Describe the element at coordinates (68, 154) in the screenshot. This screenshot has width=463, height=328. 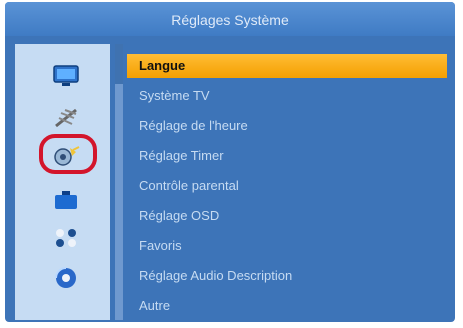
I see `selected-icon-highlight` at that location.